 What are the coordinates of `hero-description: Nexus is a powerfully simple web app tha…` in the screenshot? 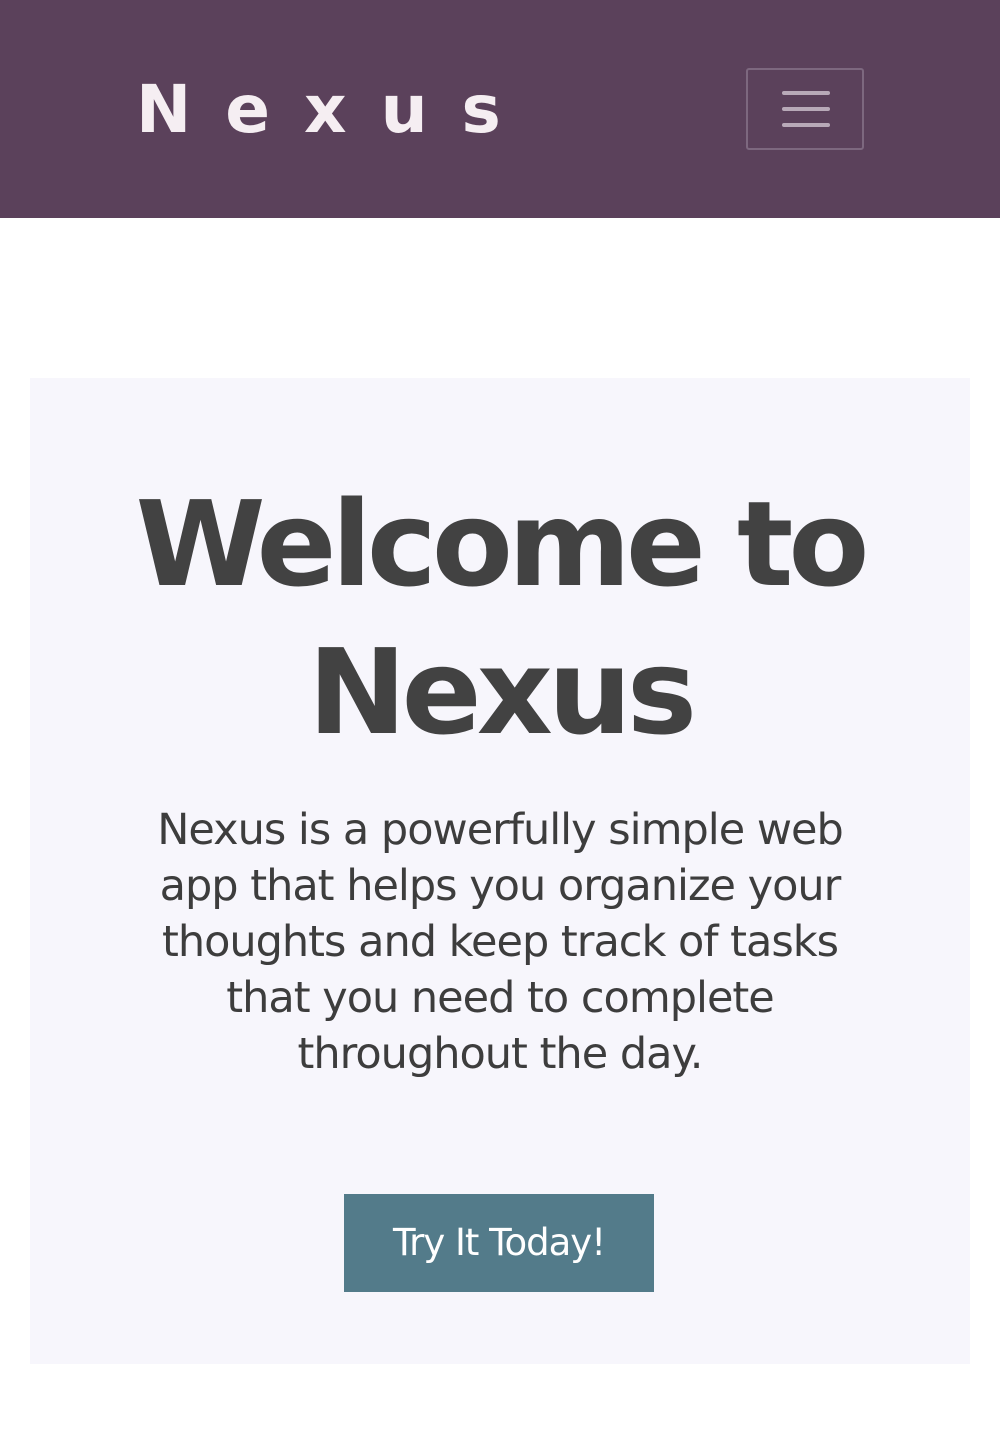 It's located at (500, 942).